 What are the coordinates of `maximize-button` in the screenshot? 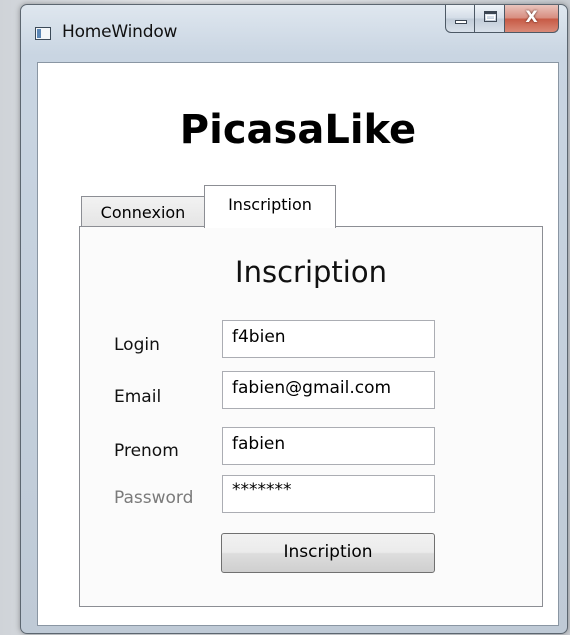 It's located at (490, 19).